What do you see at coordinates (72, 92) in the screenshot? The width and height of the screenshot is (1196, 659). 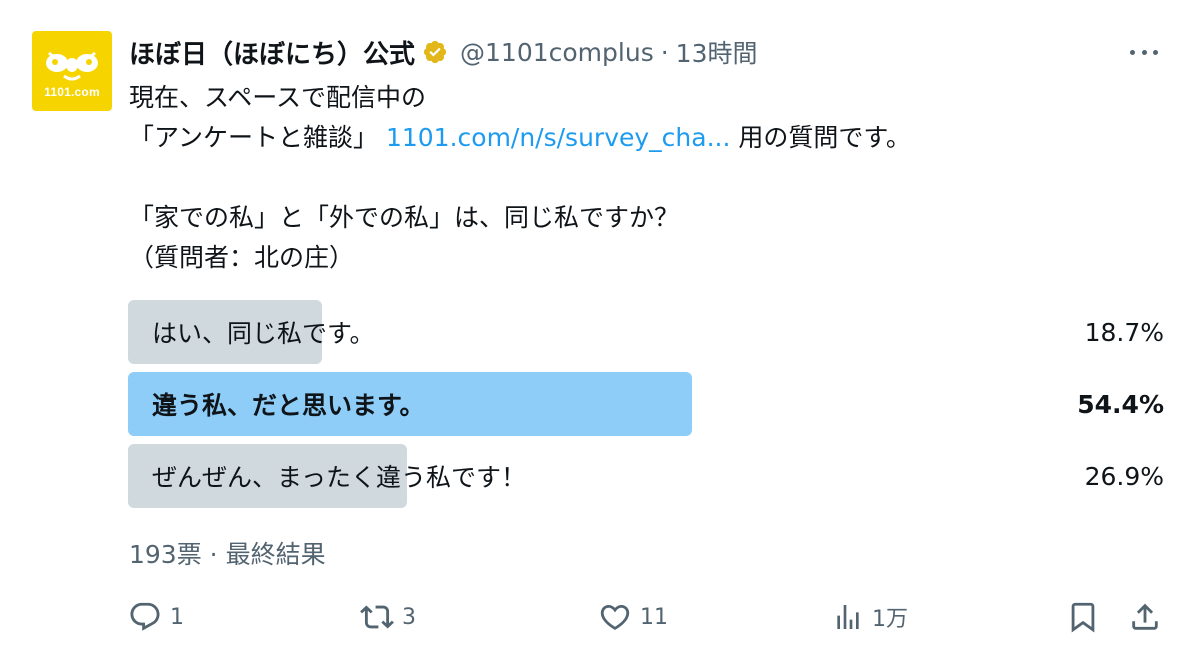 I see `avatar-logo-text: 1101.com` at bounding box center [72, 92].